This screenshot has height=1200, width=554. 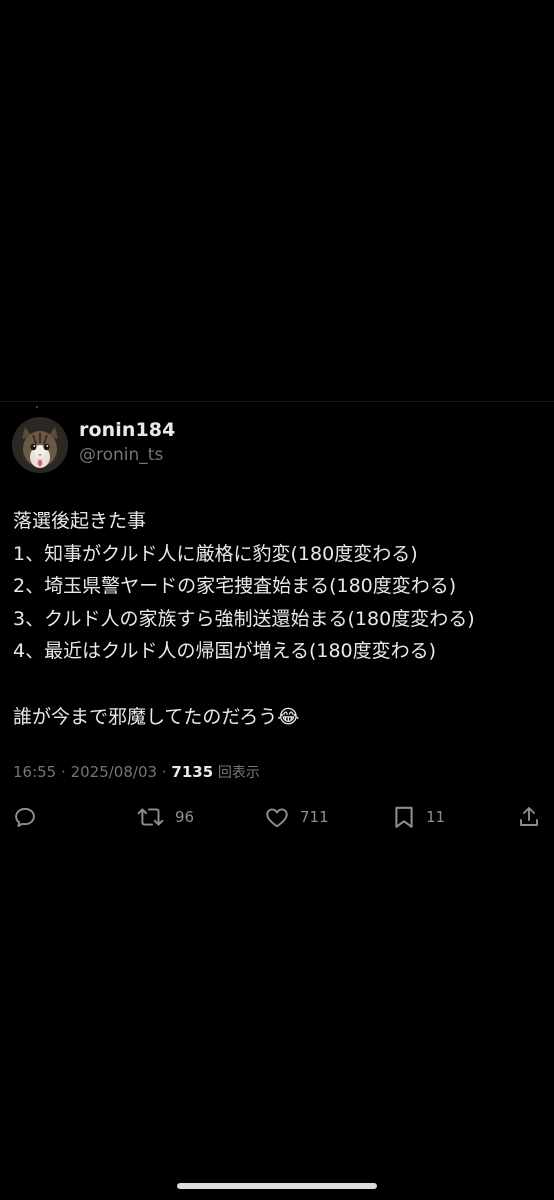 What do you see at coordinates (192, 772) in the screenshot?
I see `views-count: 7135` at bounding box center [192, 772].